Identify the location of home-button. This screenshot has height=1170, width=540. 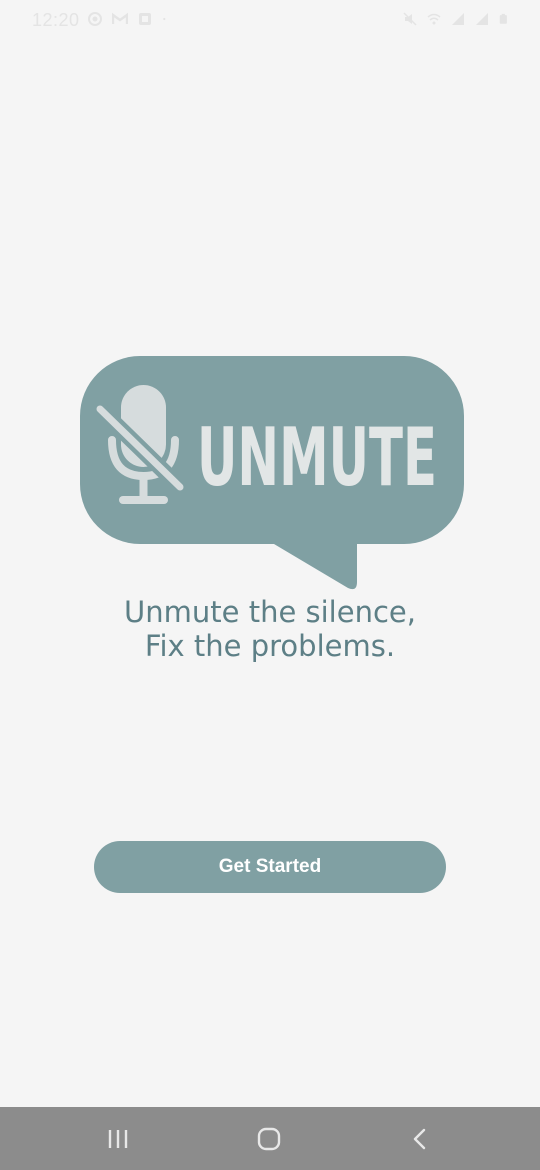
(269, 1138).